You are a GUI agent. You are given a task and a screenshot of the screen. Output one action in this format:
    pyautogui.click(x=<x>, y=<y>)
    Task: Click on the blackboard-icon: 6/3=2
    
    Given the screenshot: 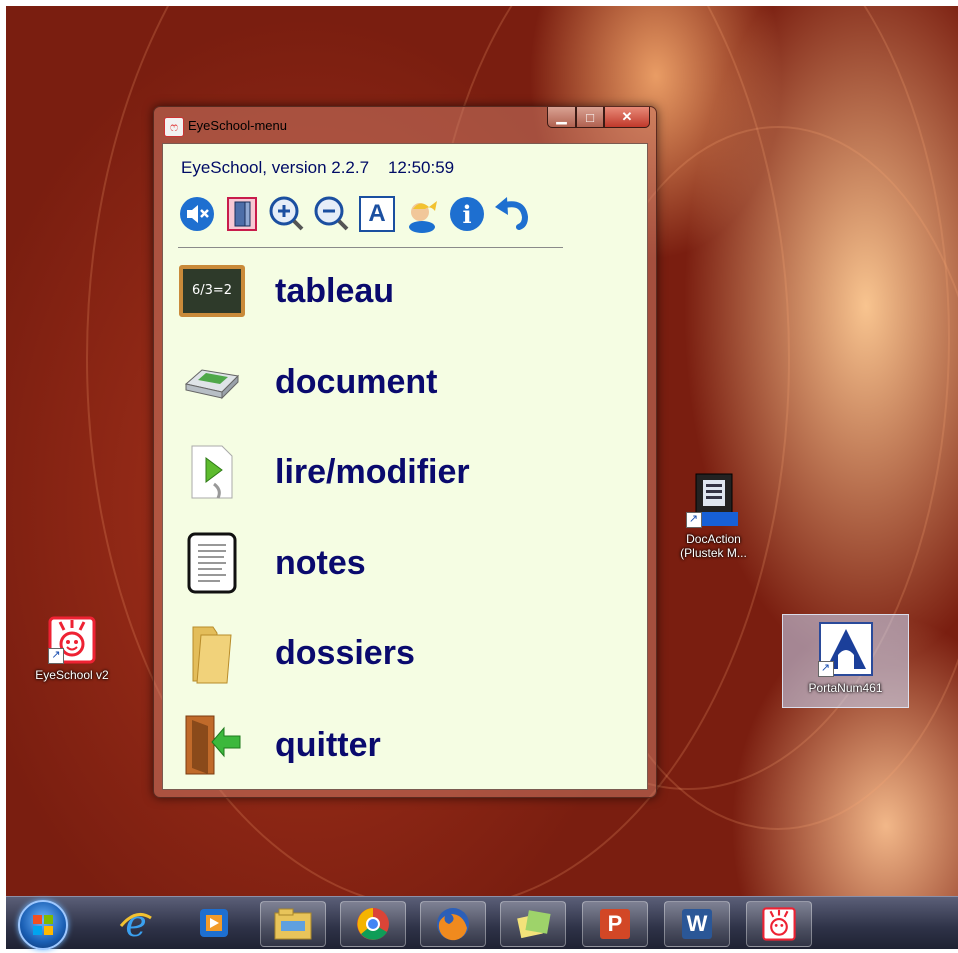 What is the action you would take?
    pyautogui.click(x=212, y=291)
    